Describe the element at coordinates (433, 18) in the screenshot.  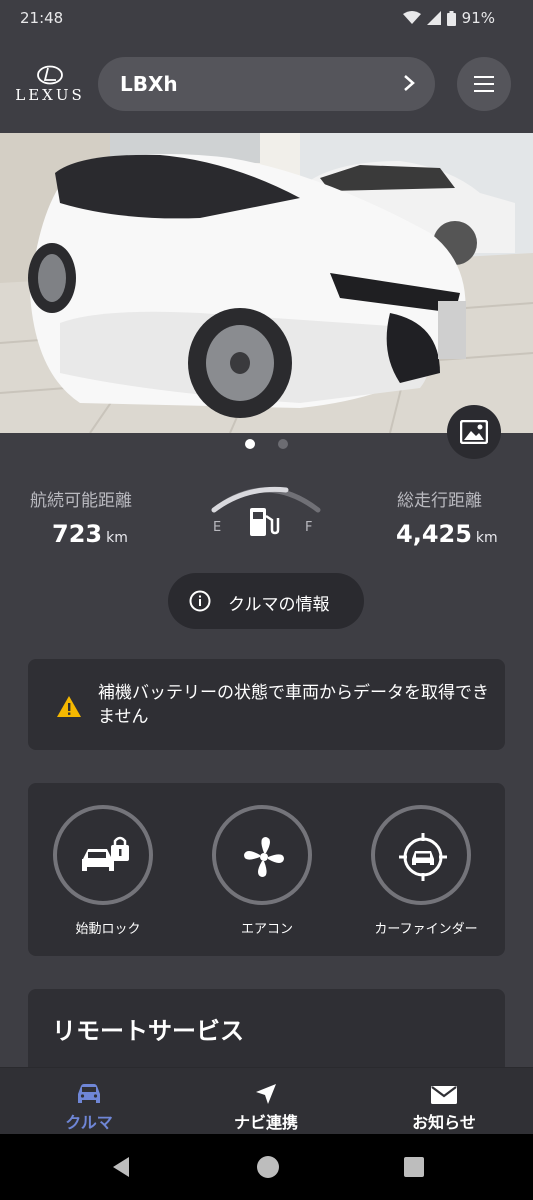
I see `signal-icon` at that location.